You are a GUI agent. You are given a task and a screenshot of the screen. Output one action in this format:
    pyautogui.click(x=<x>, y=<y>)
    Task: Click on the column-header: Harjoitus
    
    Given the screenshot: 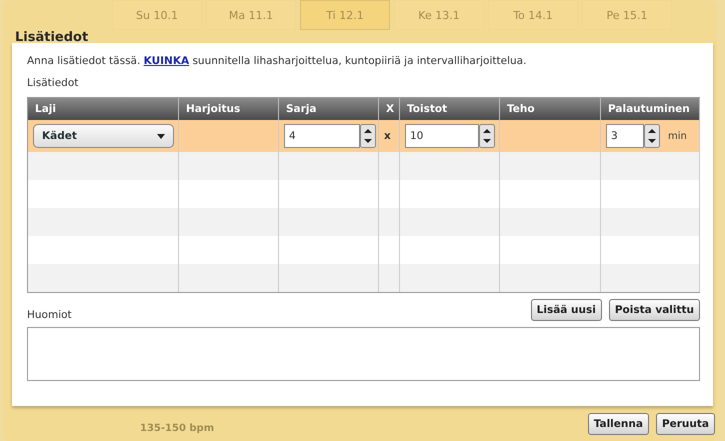 What is the action you would take?
    pyautogui.click(x=229, y=109)
    